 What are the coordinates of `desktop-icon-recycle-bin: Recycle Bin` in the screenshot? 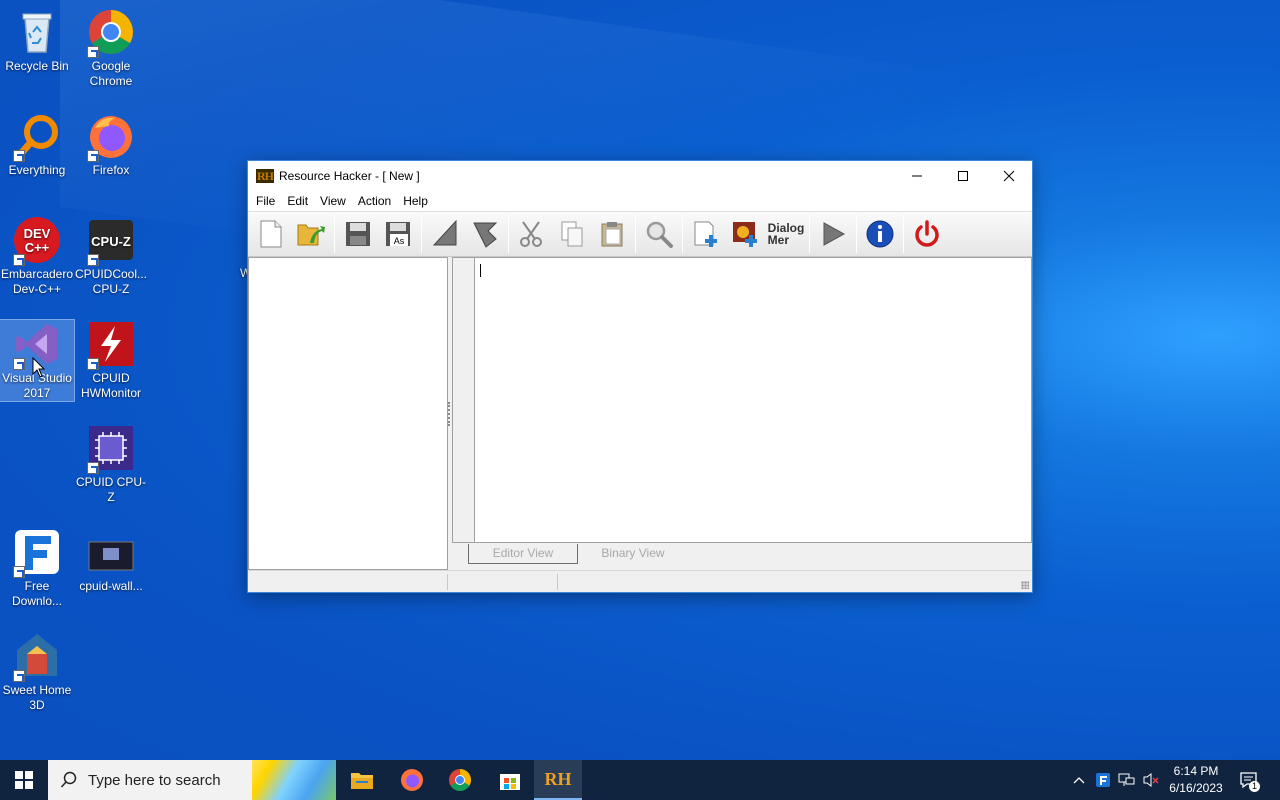 It's located at (37, 41).